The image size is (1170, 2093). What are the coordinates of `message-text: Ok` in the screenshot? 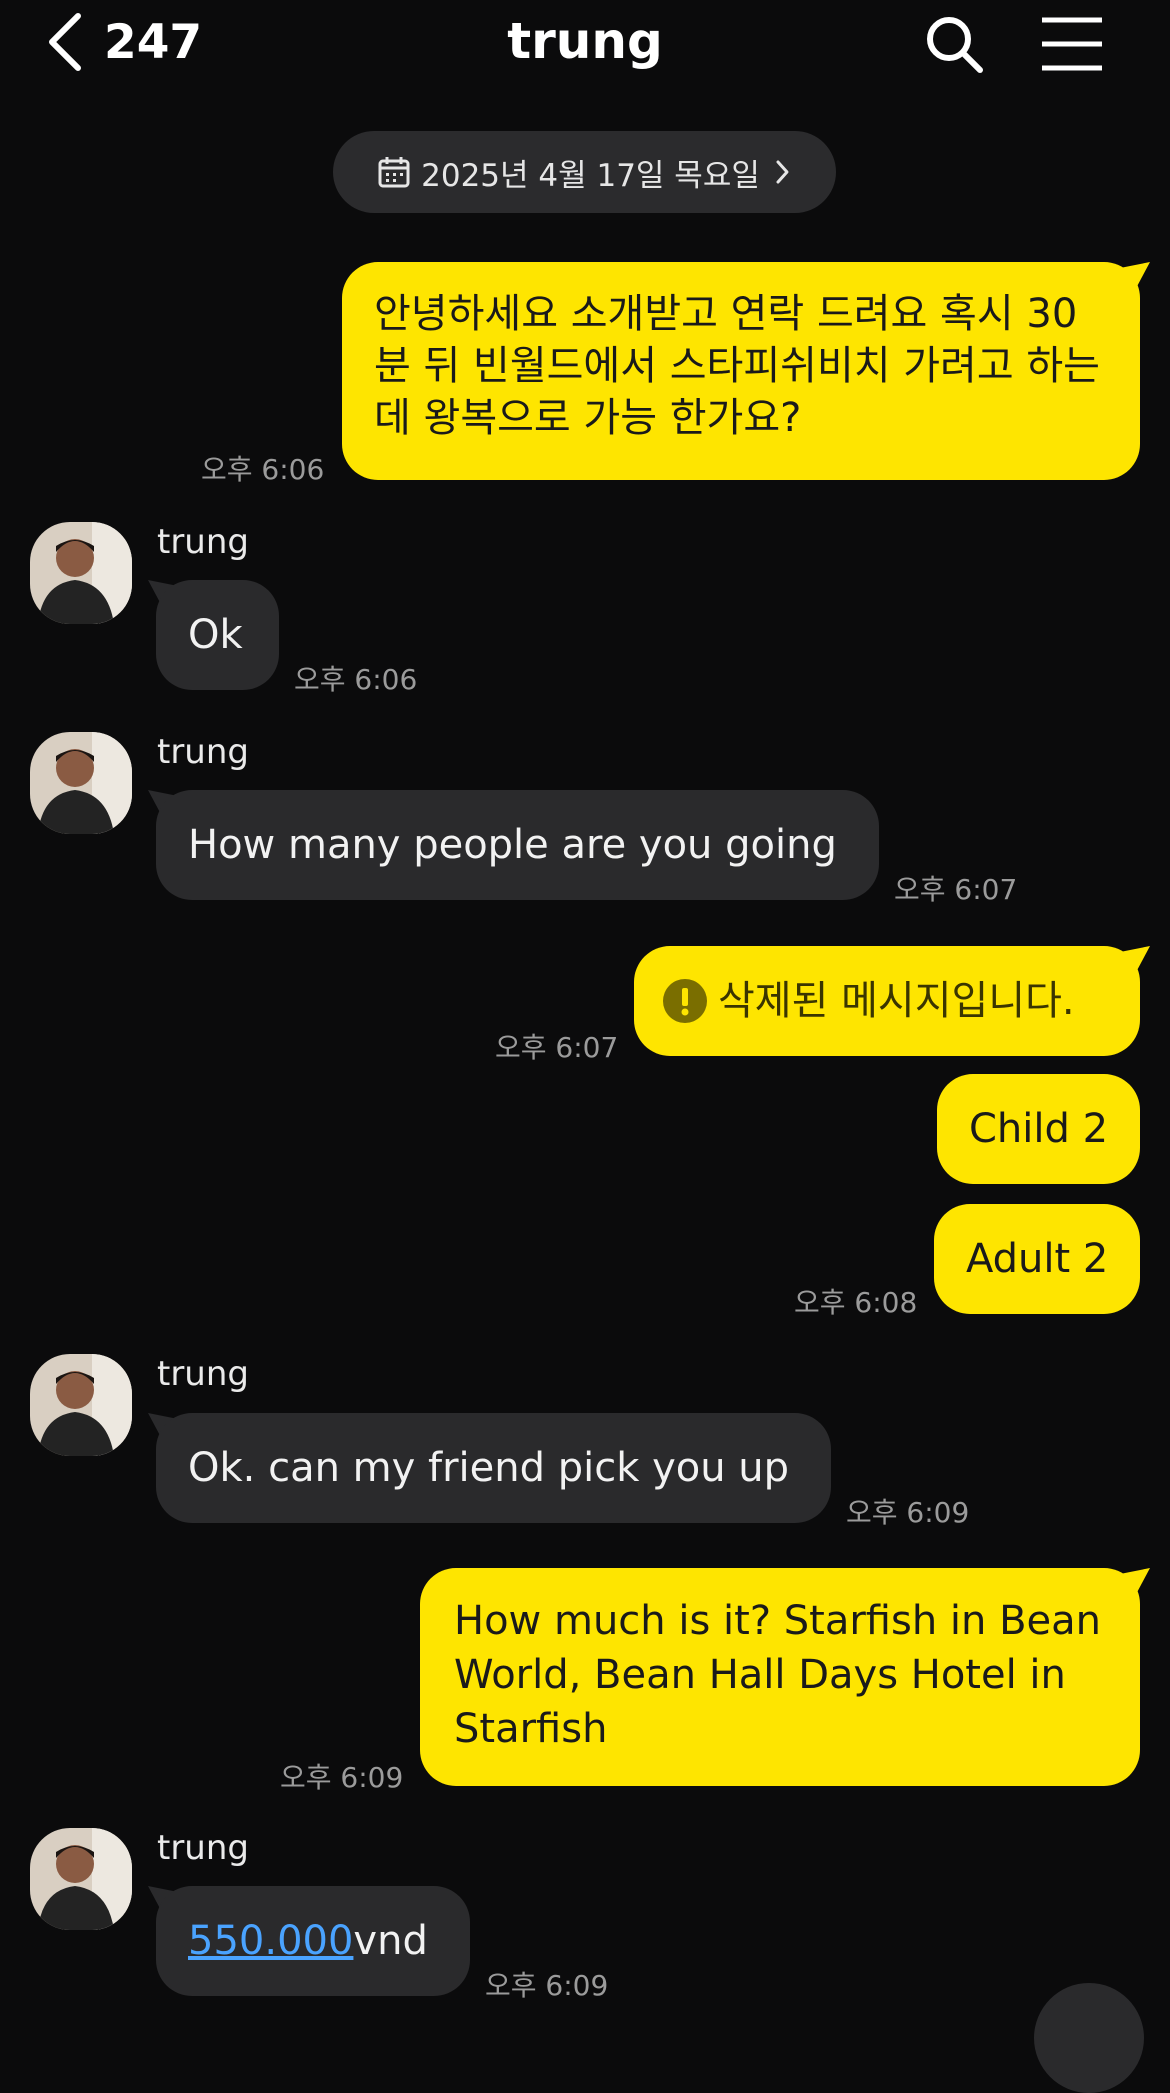 It's located at (215, 635).